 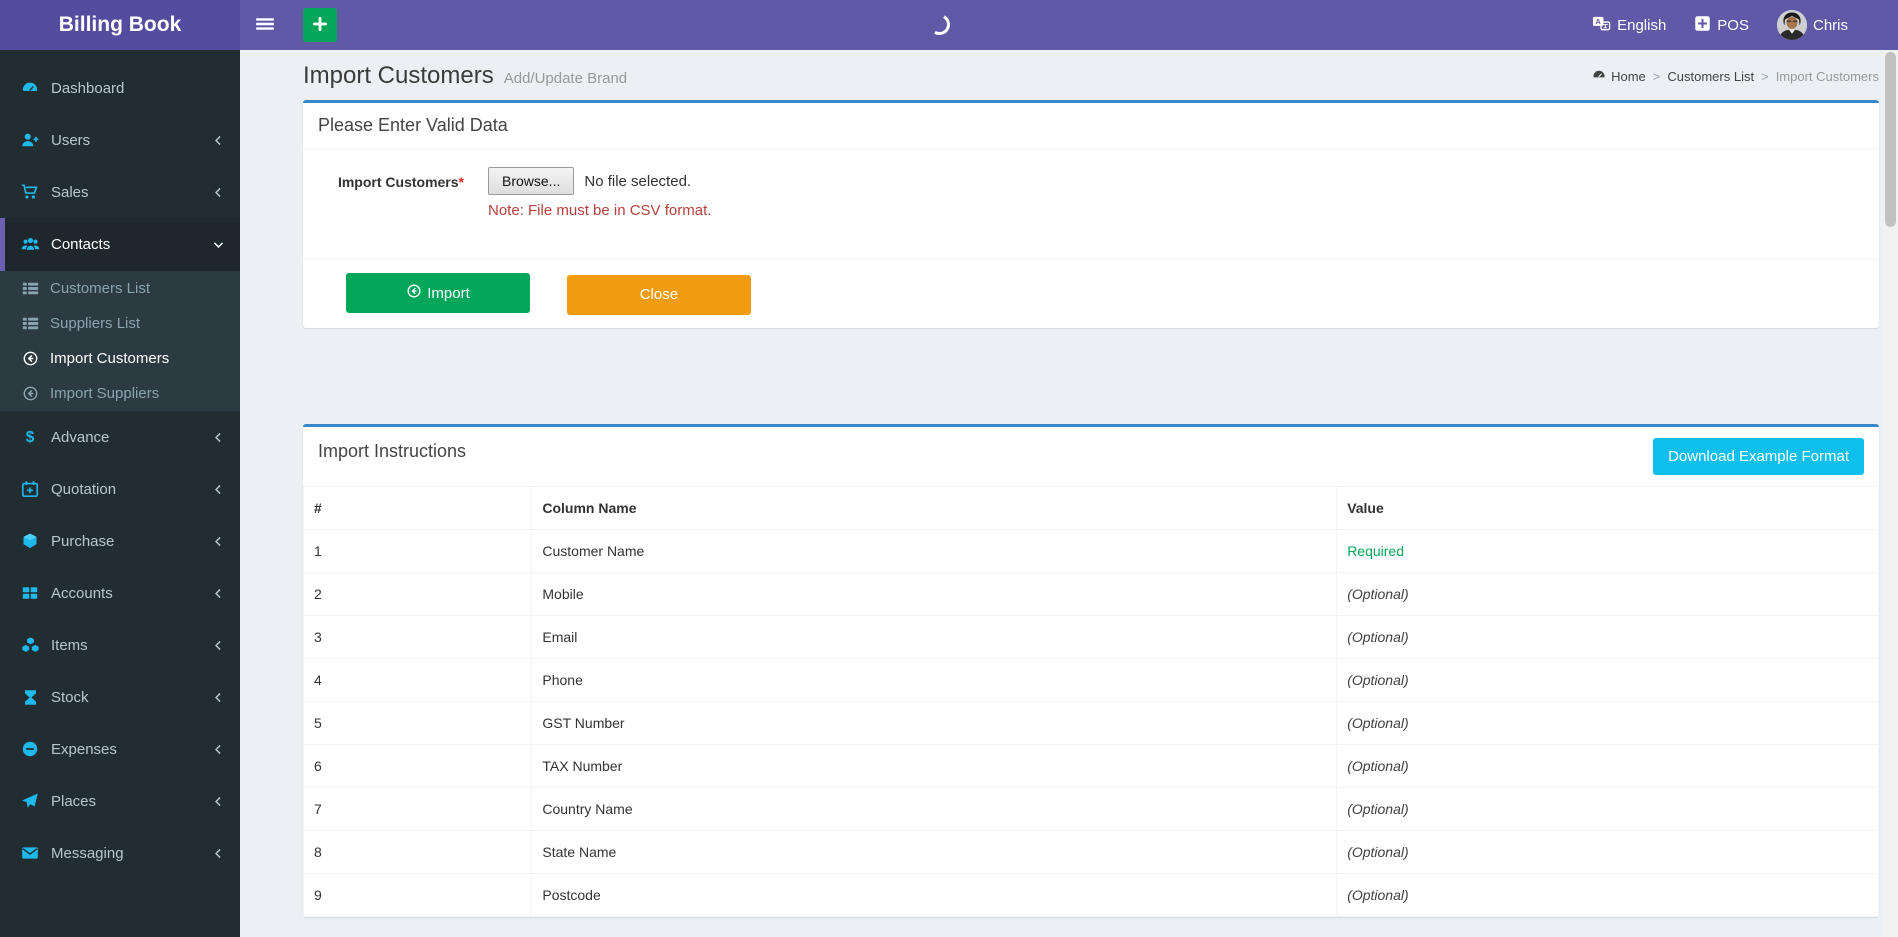 I want to click on sidebar-item-label: Contacts, so click(x=81, y=244).